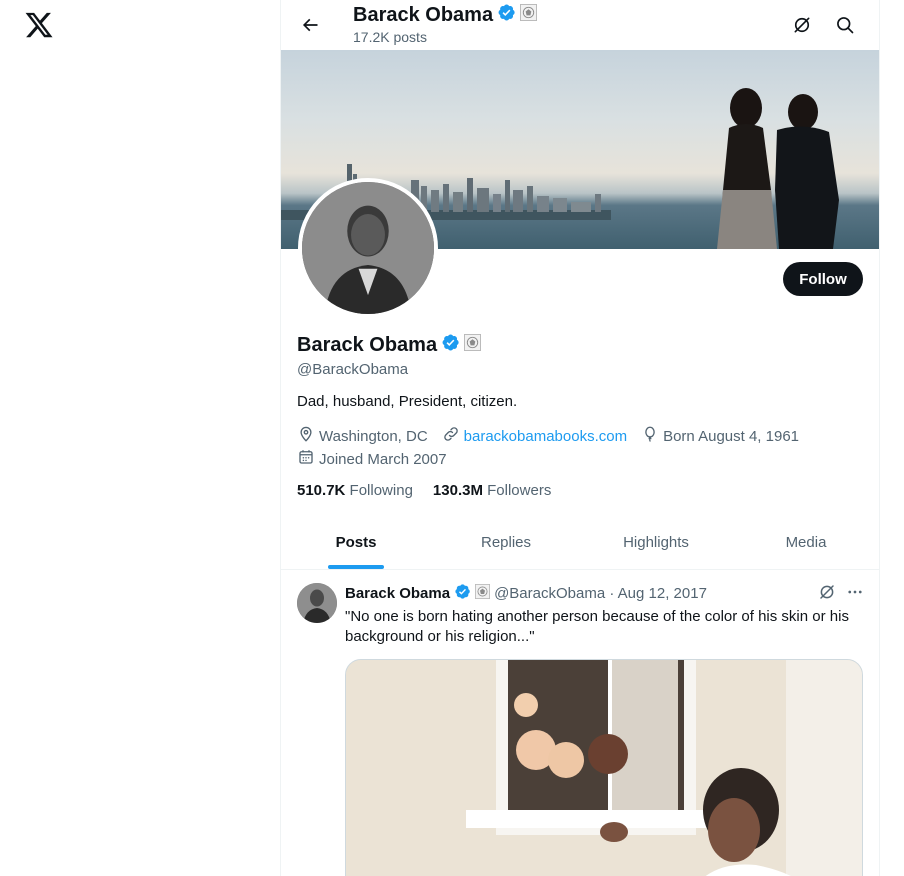 The height and width of the screenshot is (876, 904). I want to click on profile-stats: 510.7K Following 130.3M Followers, so click(424, 490).